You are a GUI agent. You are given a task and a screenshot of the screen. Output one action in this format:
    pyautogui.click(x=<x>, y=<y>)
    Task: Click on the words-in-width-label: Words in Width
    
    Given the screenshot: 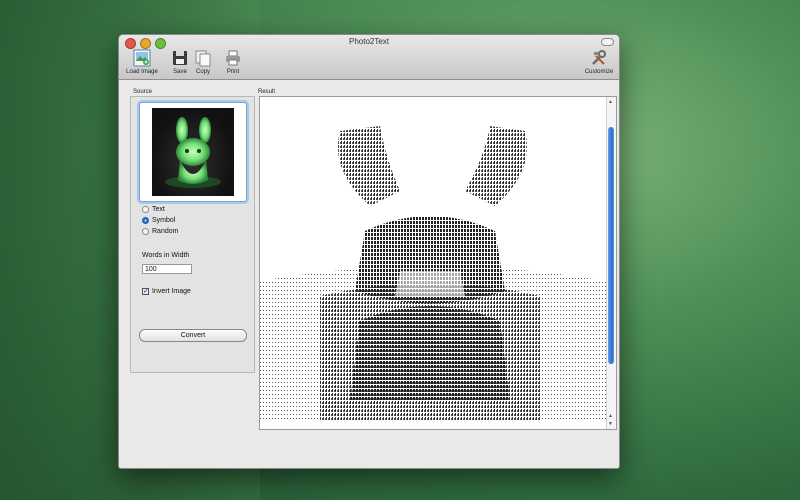 What is the action you would take?
    pyautogui.click(x=166, y=255)
    